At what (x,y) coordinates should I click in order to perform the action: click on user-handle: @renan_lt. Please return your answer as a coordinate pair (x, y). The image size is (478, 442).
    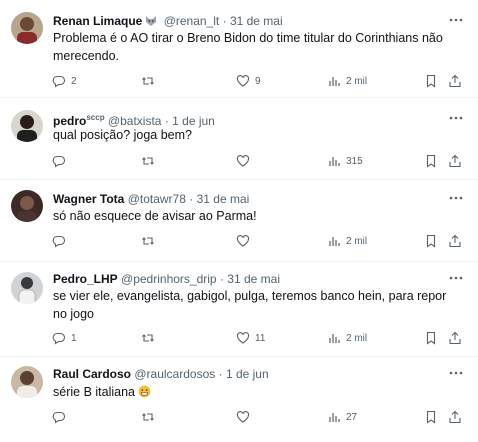
    Looking at the image, I should click on (192, 21).